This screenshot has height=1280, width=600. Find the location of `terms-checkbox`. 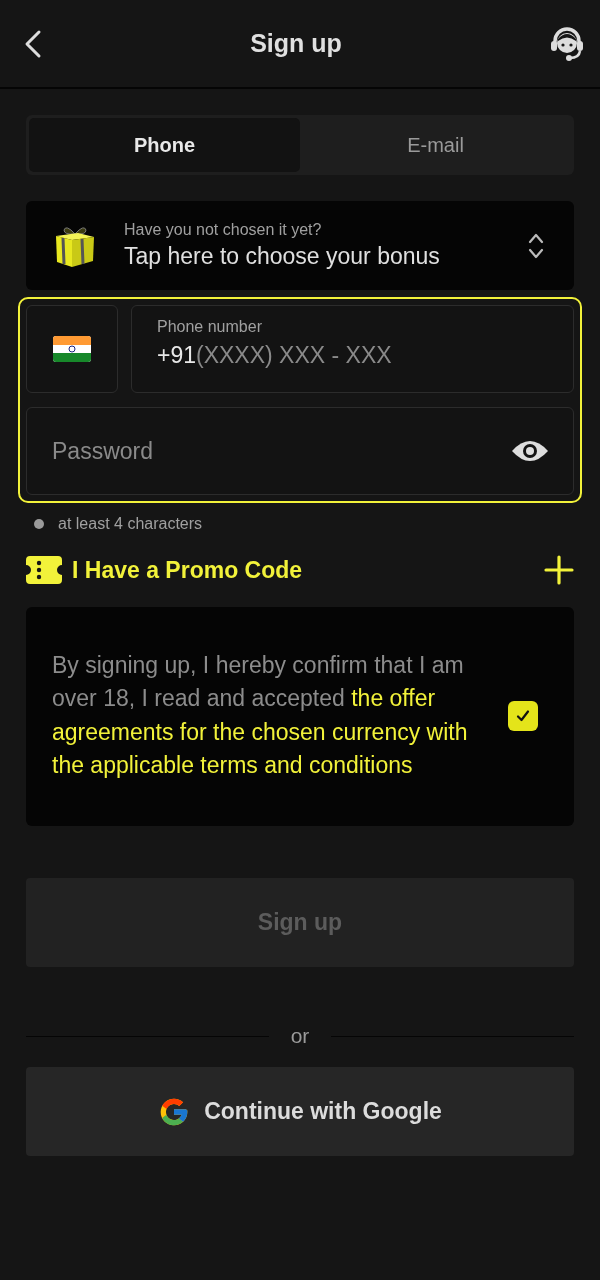

terms-checkbox is located at coordinates (523, 715).